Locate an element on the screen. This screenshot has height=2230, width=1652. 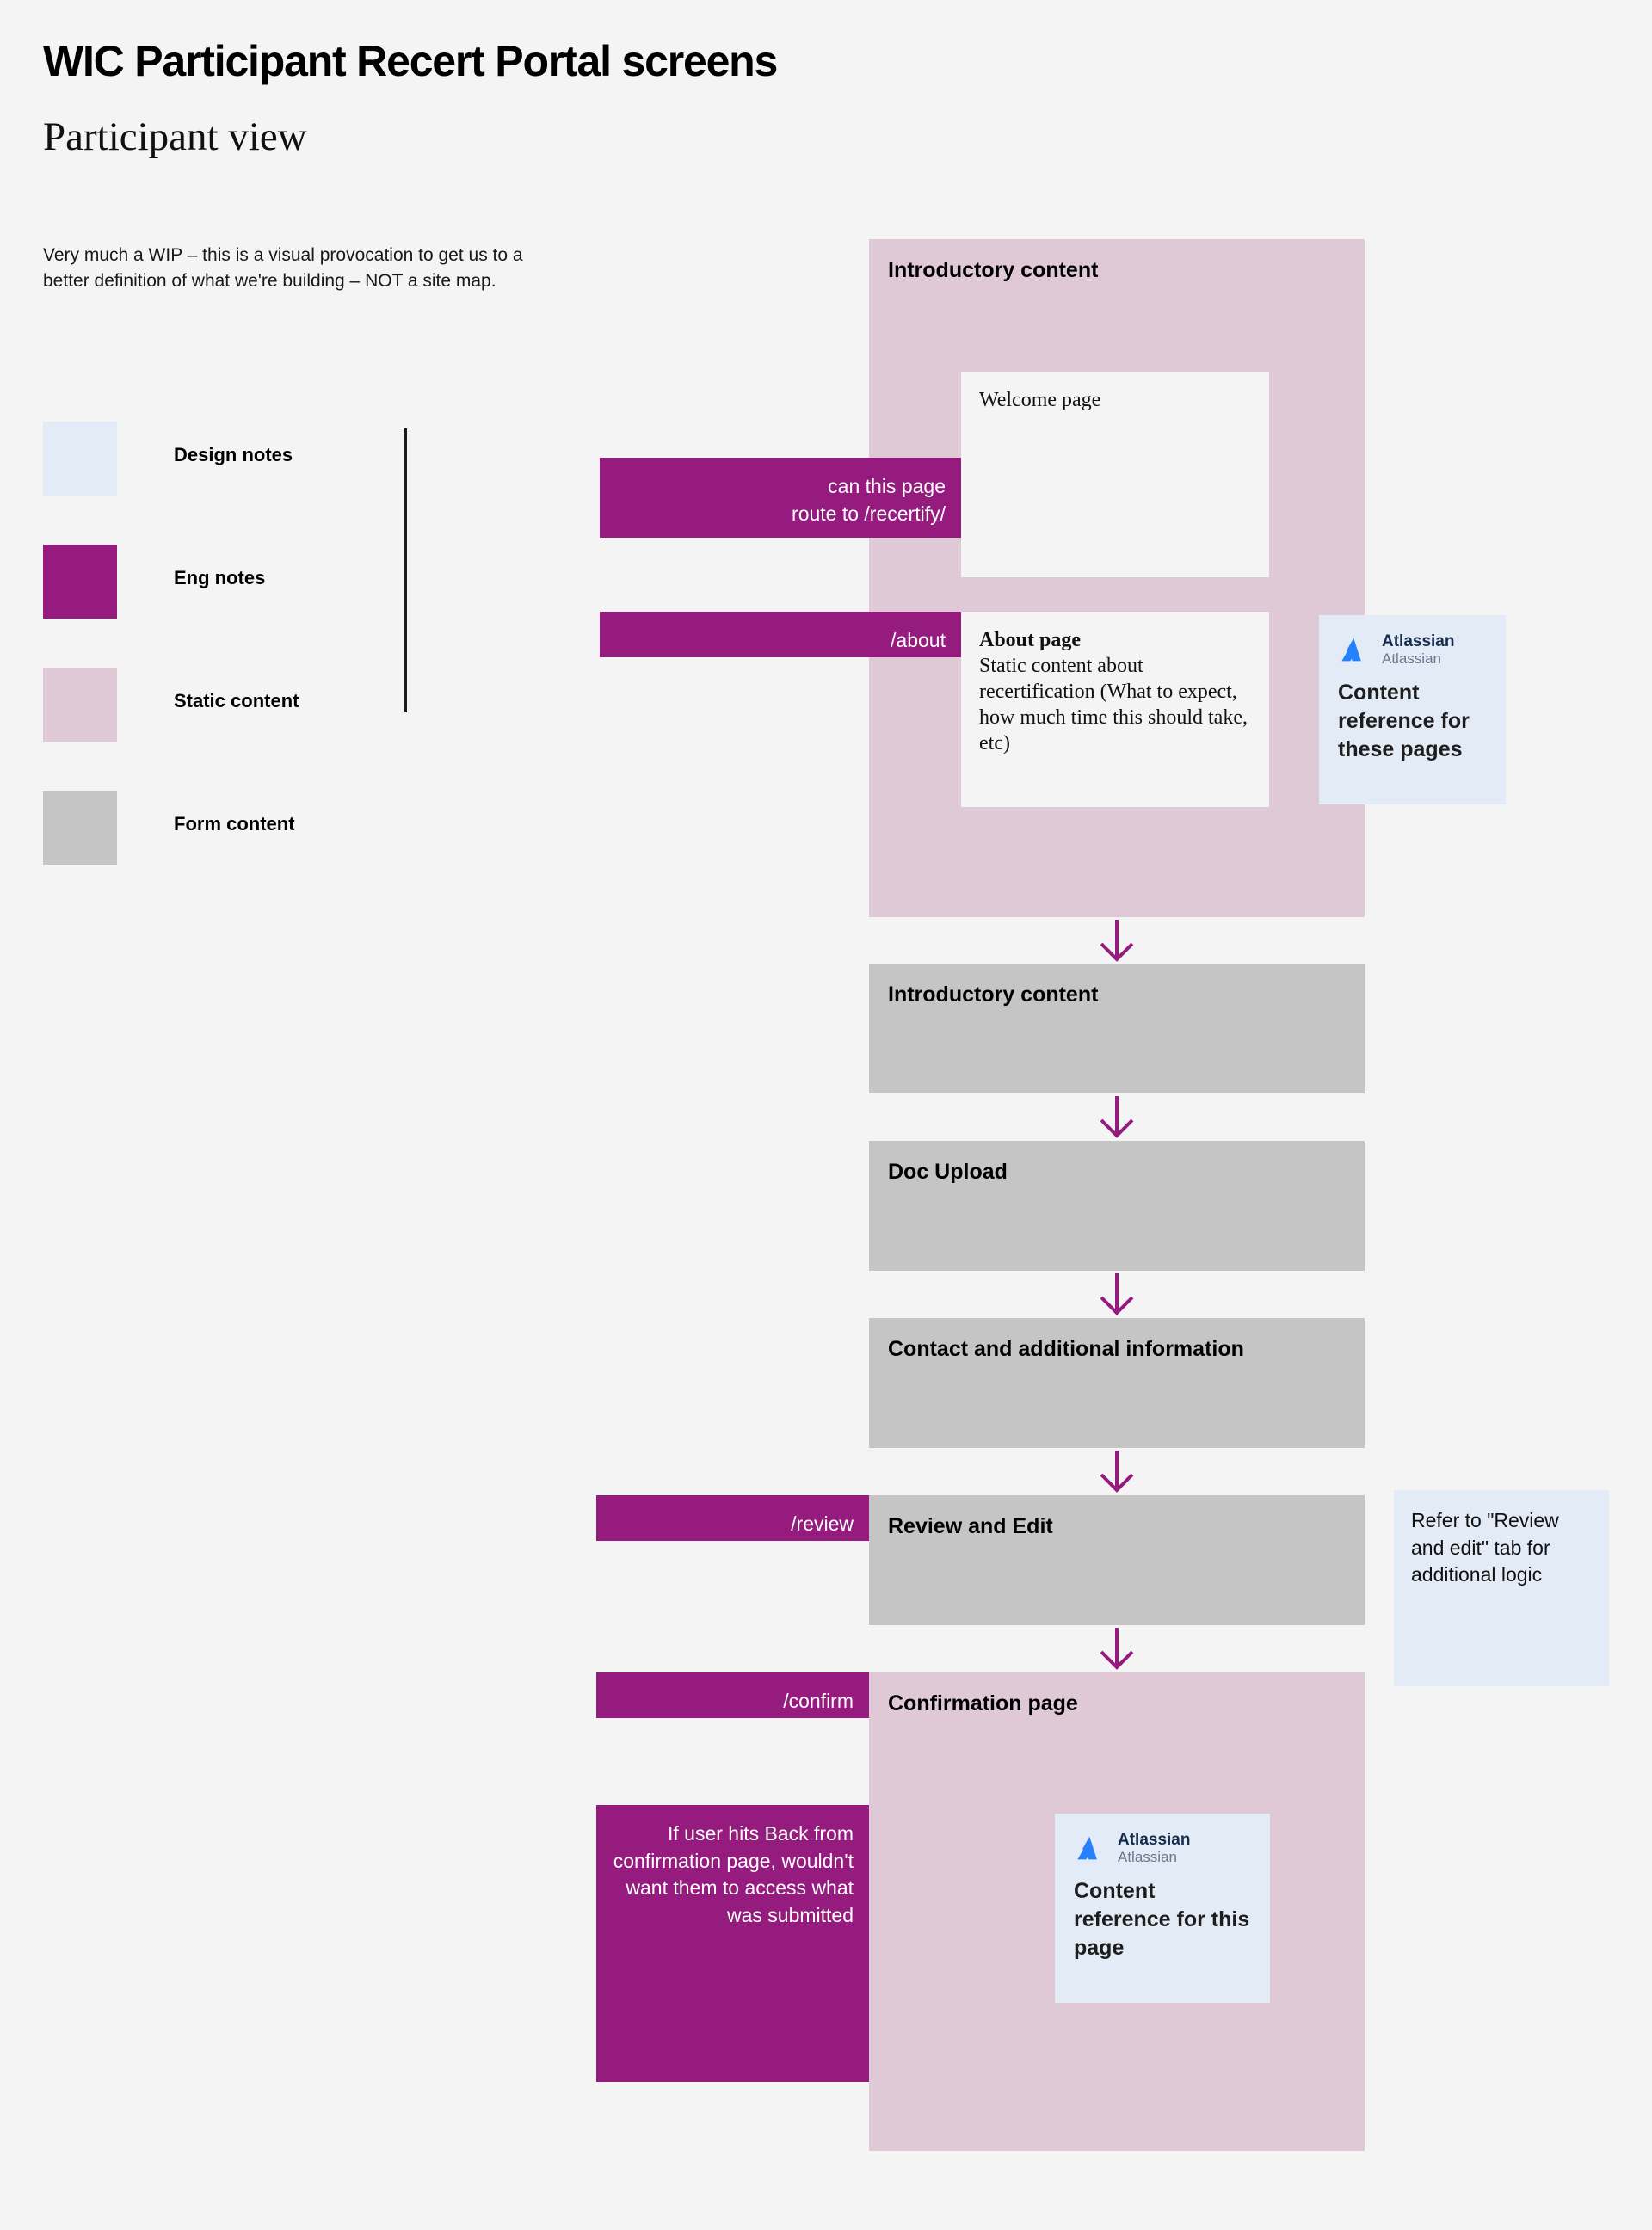
atlassian-card-intro-ref-title: Content reference for these pages is located at coordinates (1404, 721).